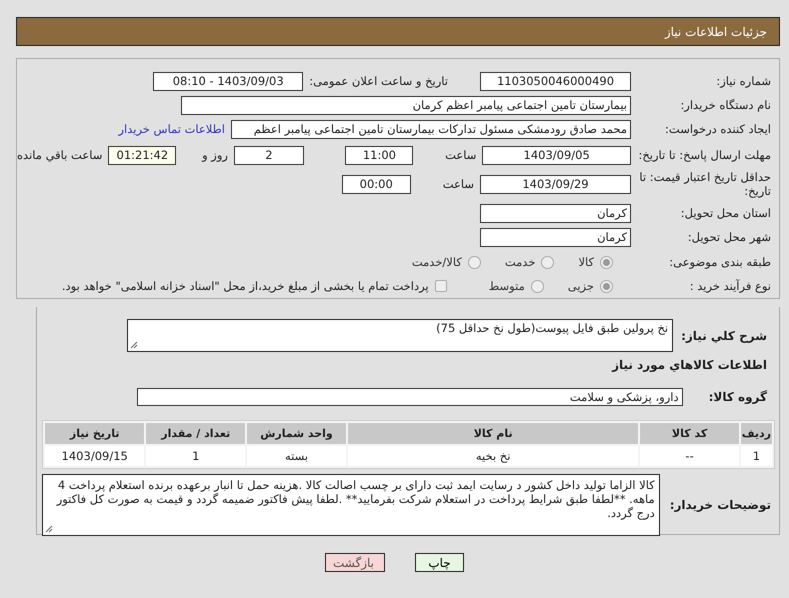  I want to click on remaining-time-field: 01:21:42, so click(142, 155).